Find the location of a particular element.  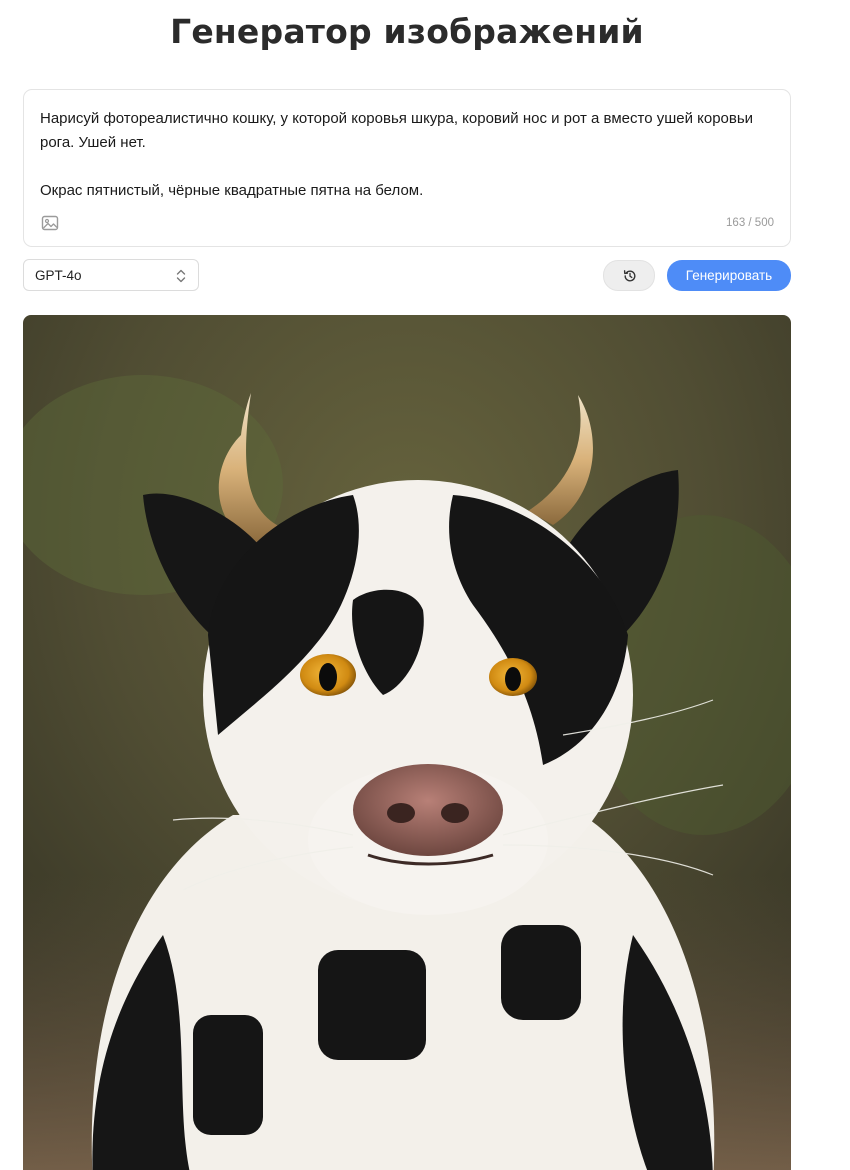

model-select-value: GPT-4o is located at coordinates (58, 275).